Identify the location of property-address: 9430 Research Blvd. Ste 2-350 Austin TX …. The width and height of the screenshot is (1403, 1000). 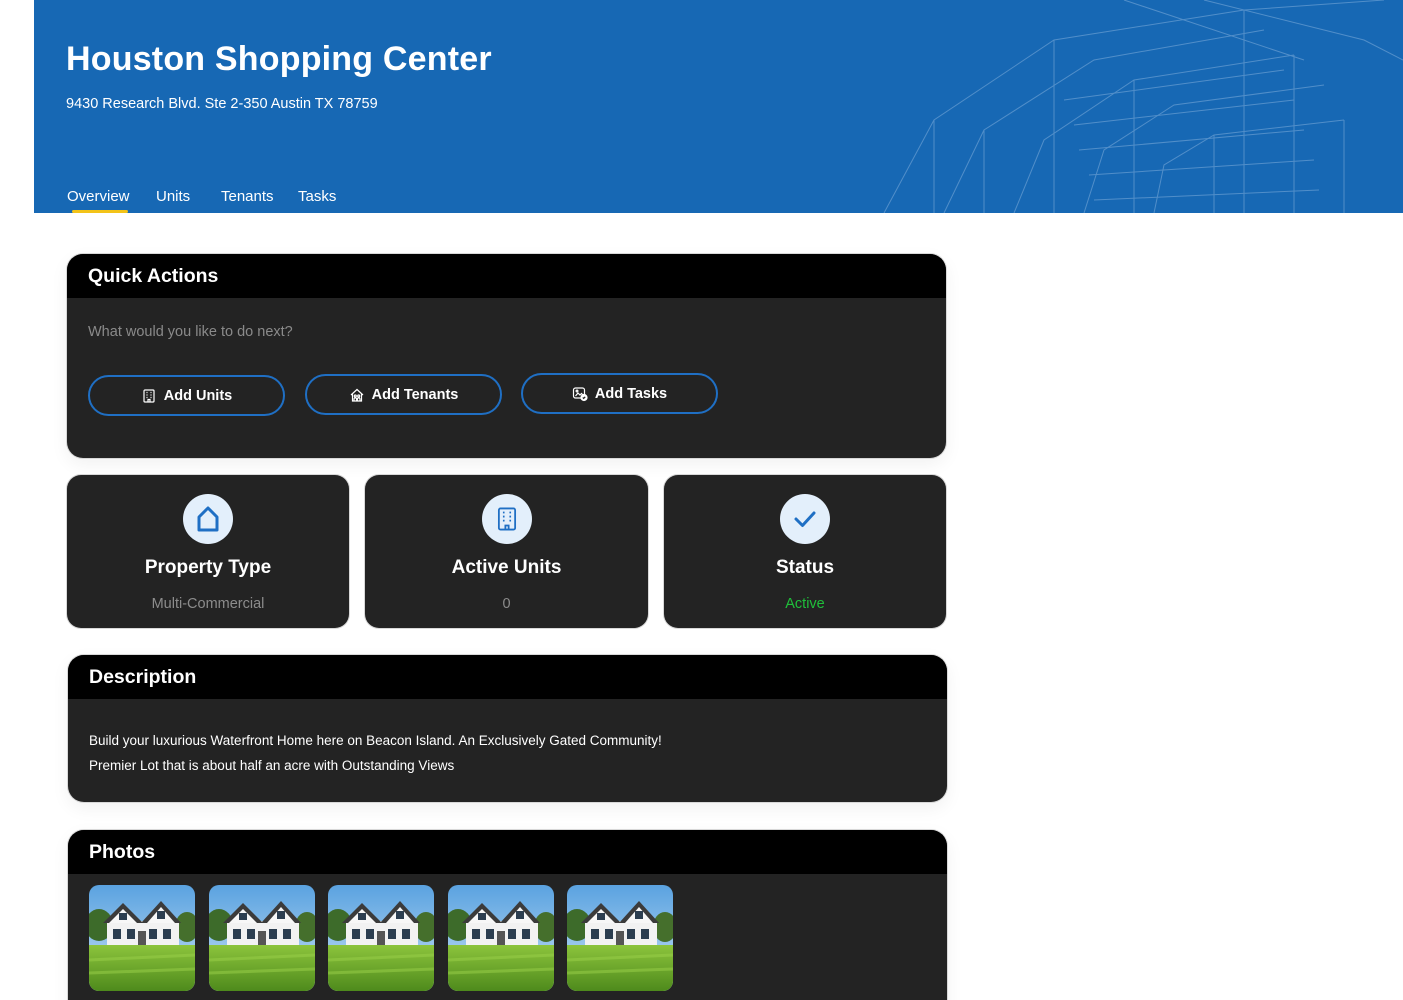
(222, 104).